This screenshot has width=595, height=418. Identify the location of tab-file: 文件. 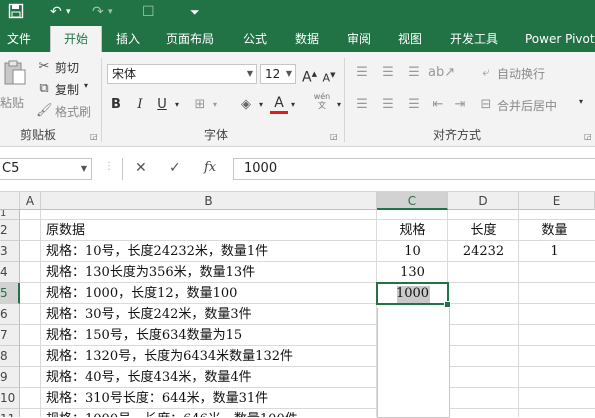
(19, 39).